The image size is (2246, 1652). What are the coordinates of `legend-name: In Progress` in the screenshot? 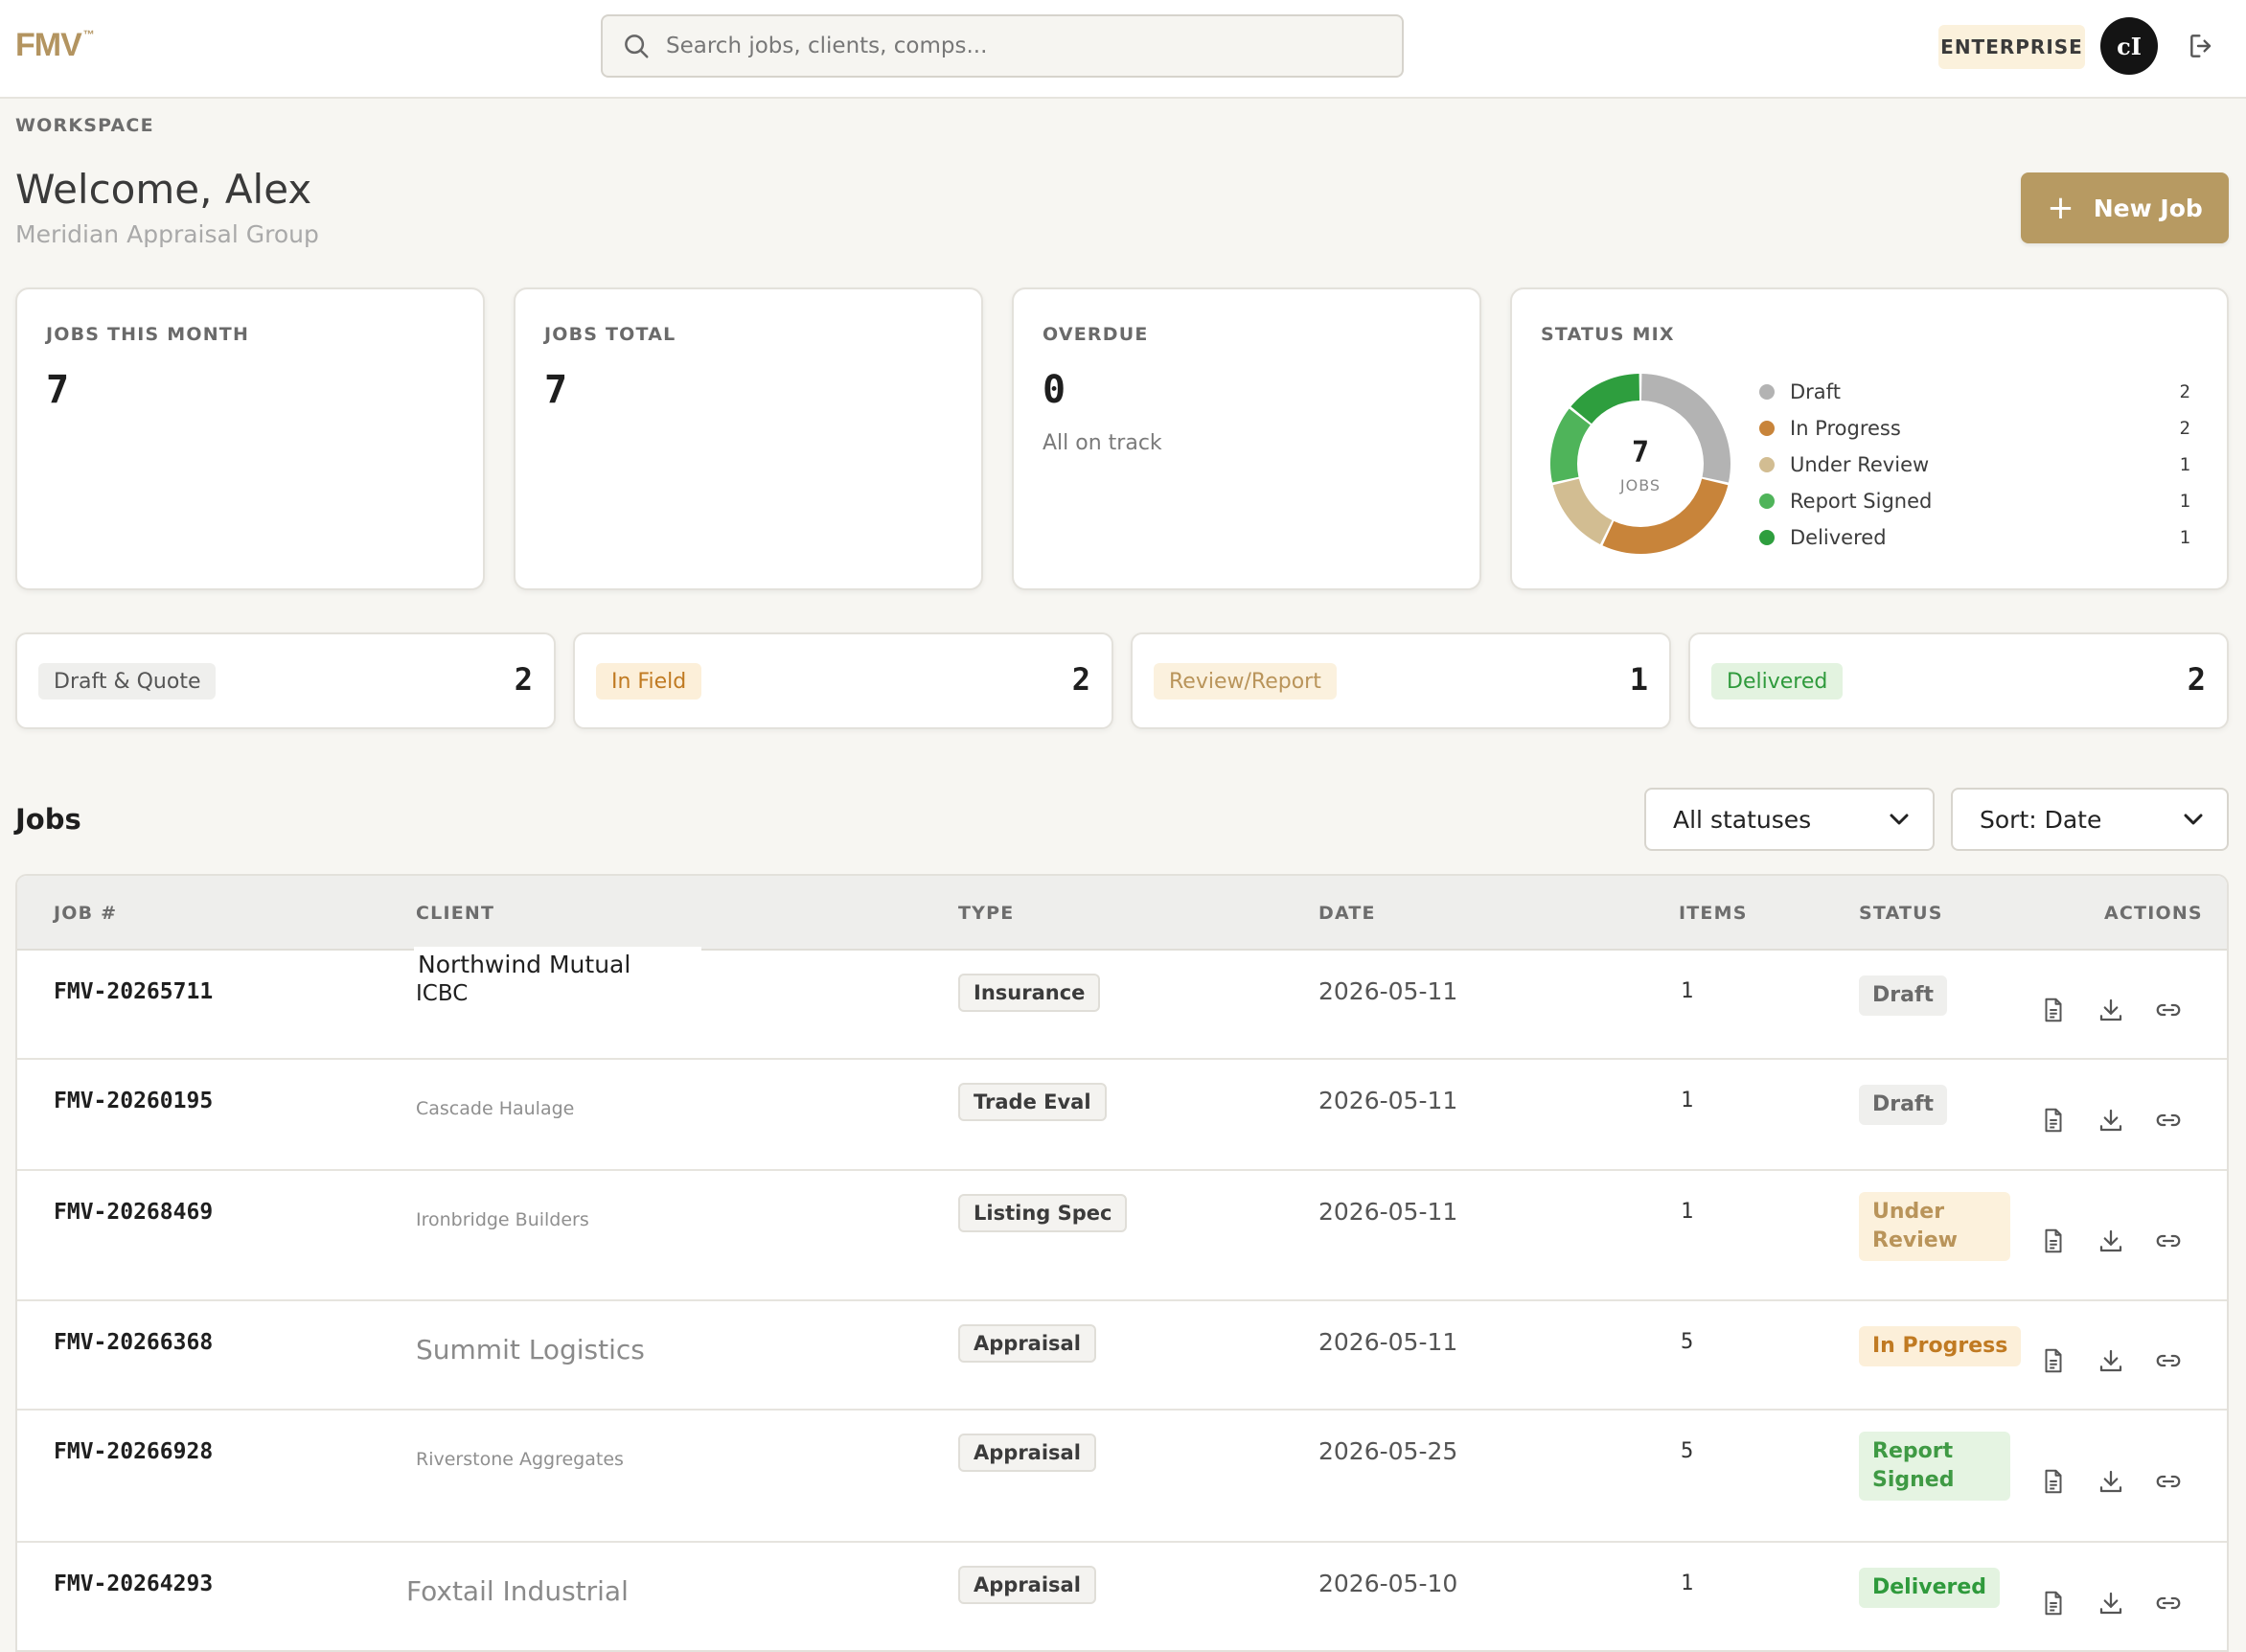 It's located at (1845, 428).